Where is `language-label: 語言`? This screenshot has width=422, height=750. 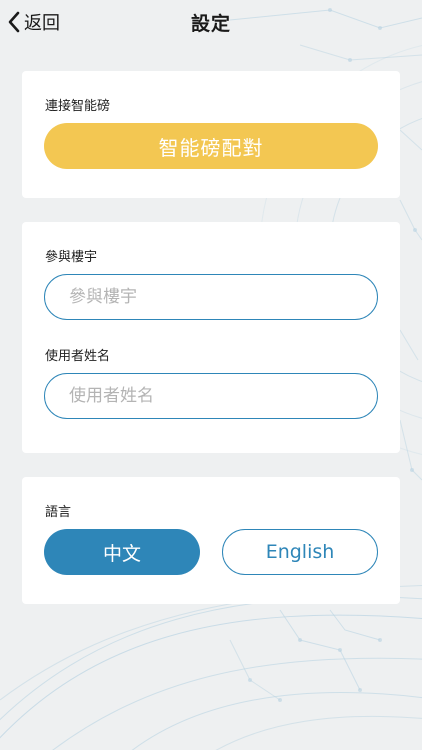
language-label: 語言 is located at coordinates (58, 512).